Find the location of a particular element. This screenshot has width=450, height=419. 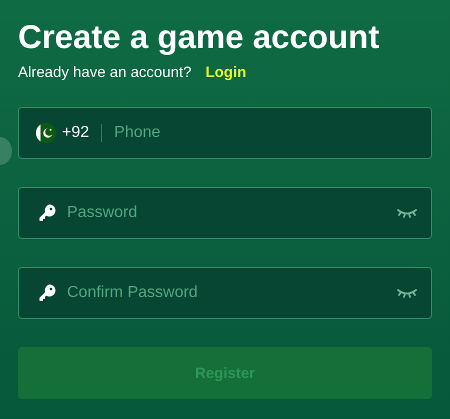

login-prompt-text: Already have an account? is located at coordinates (105, 72).